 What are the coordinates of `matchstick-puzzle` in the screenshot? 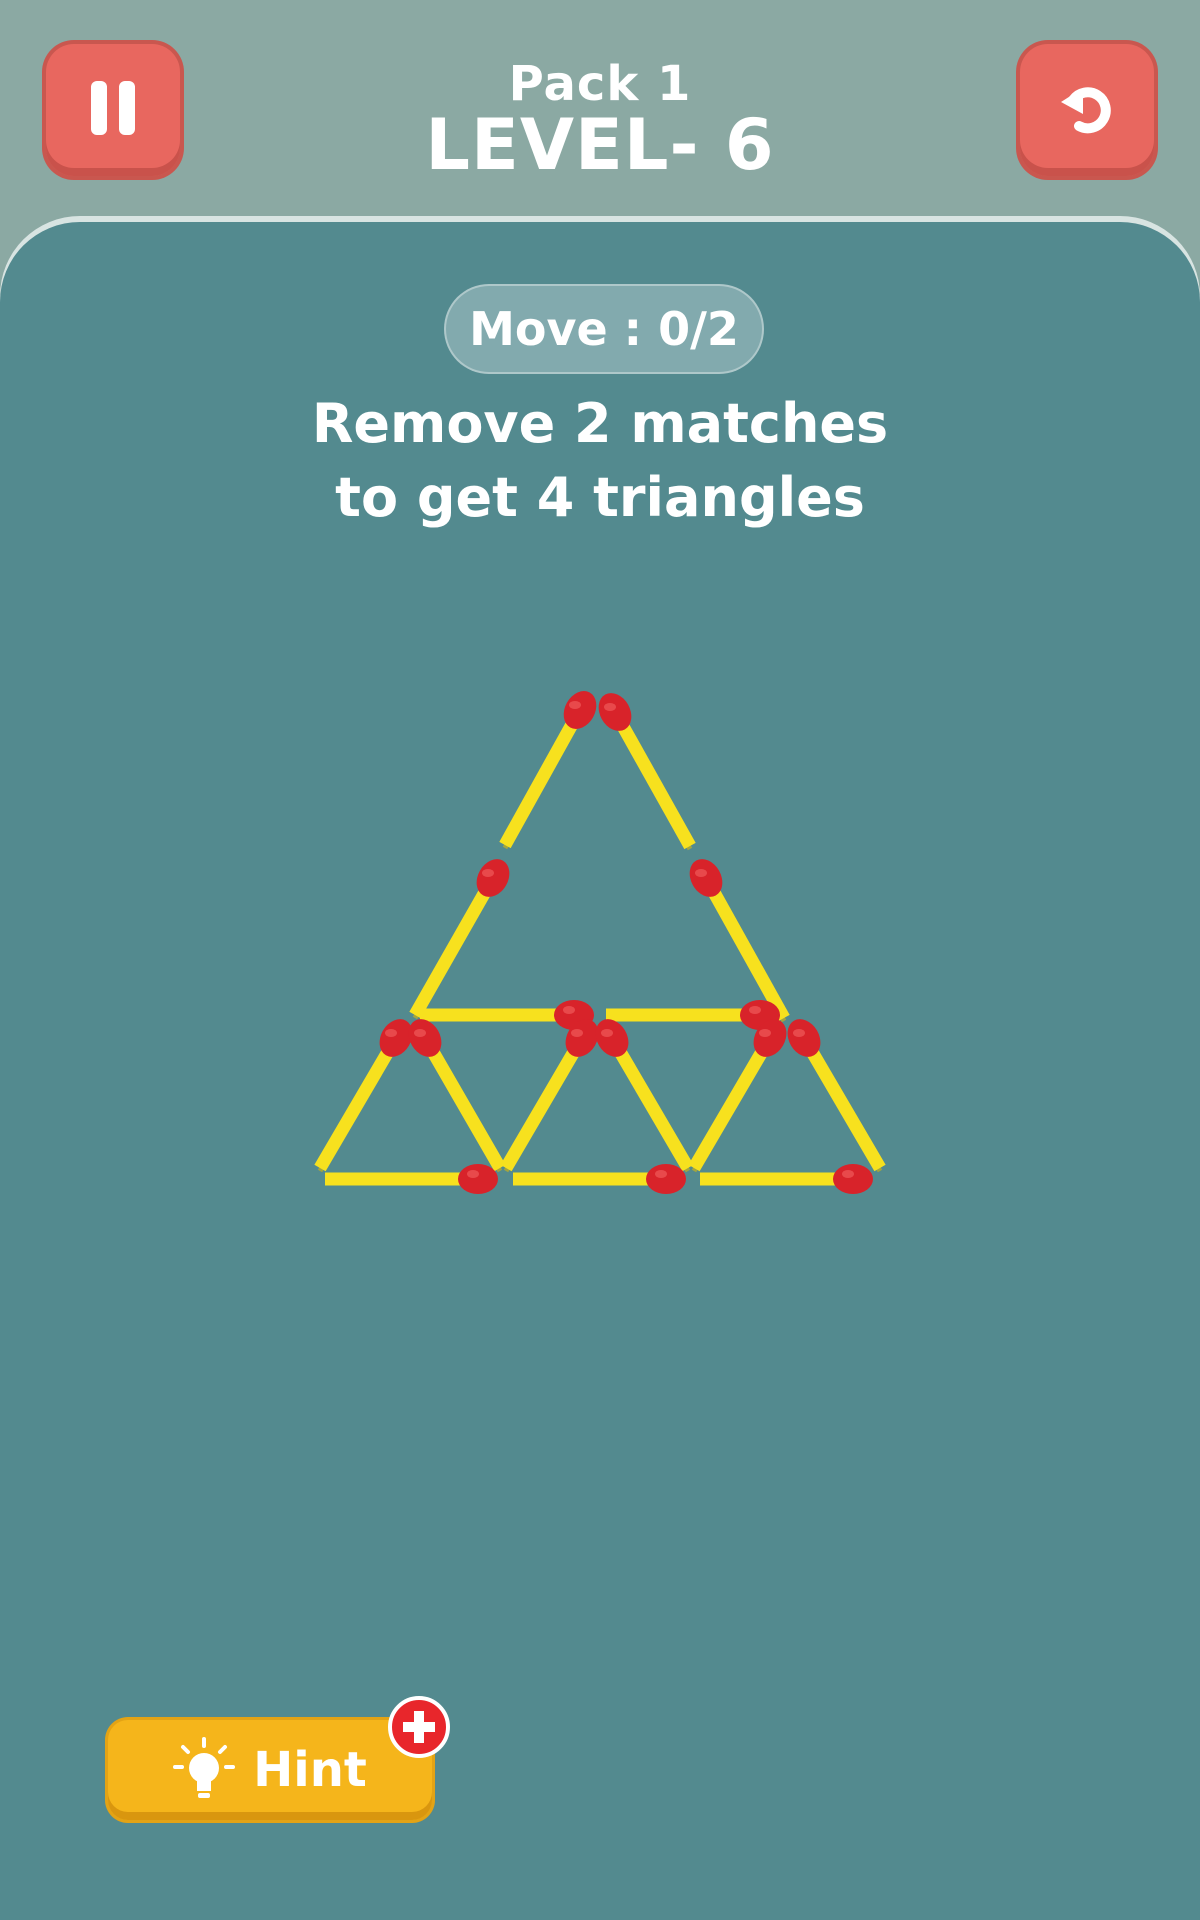 It's located at (600, 939).